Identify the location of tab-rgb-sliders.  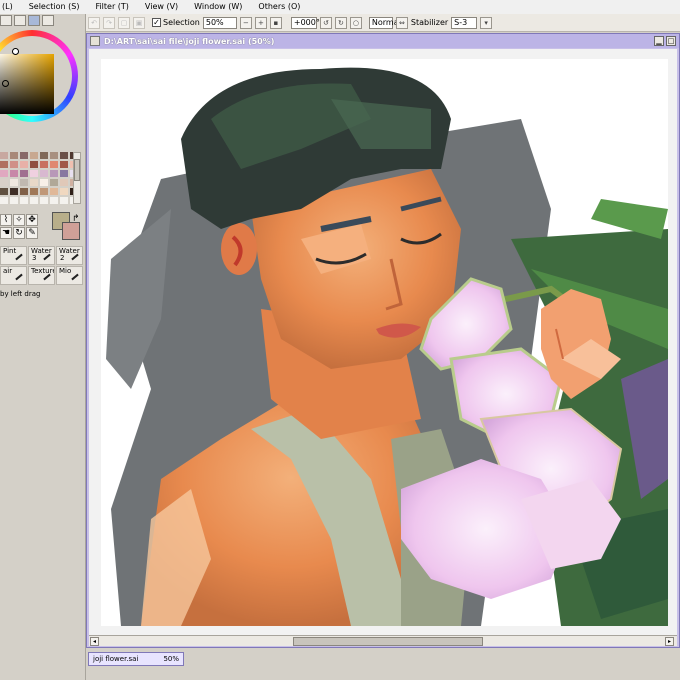
(20, 20).